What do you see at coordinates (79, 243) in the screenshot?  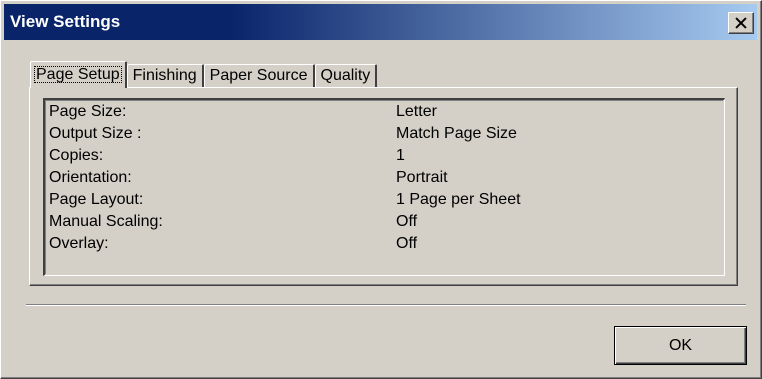 I see `setting-label: Overlay:` at bounding box center [79, 243].